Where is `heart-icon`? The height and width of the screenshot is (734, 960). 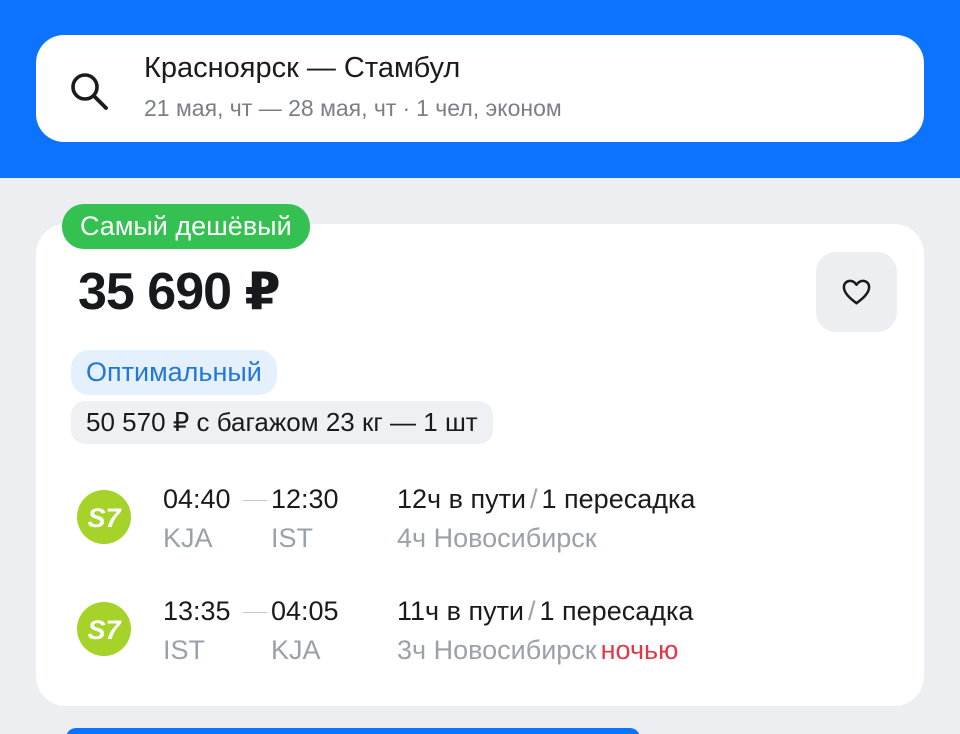 heart-icon is located at coordinates (856, 292).